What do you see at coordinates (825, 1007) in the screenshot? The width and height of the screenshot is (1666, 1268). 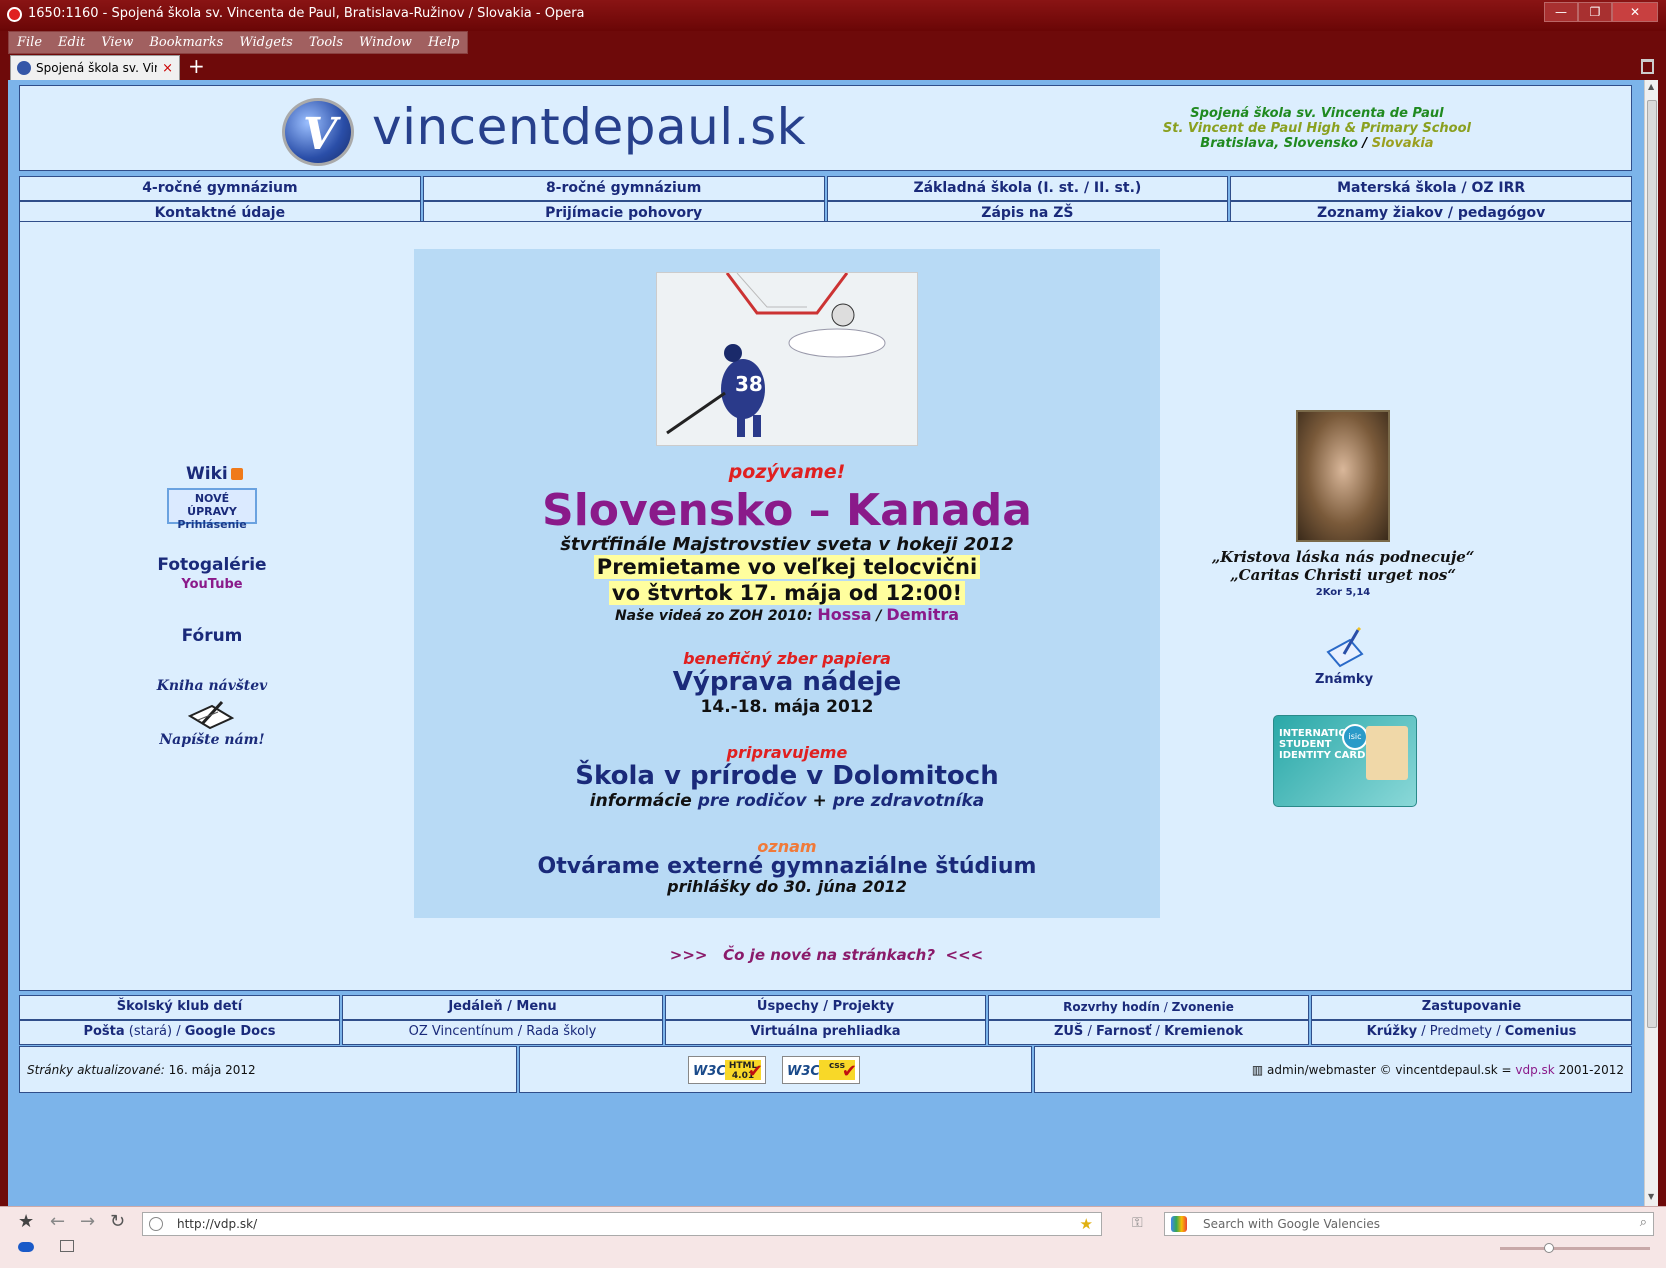 I see `nav-uspechy: Úspechy / Projekty` at bounding box center [825, 1007].